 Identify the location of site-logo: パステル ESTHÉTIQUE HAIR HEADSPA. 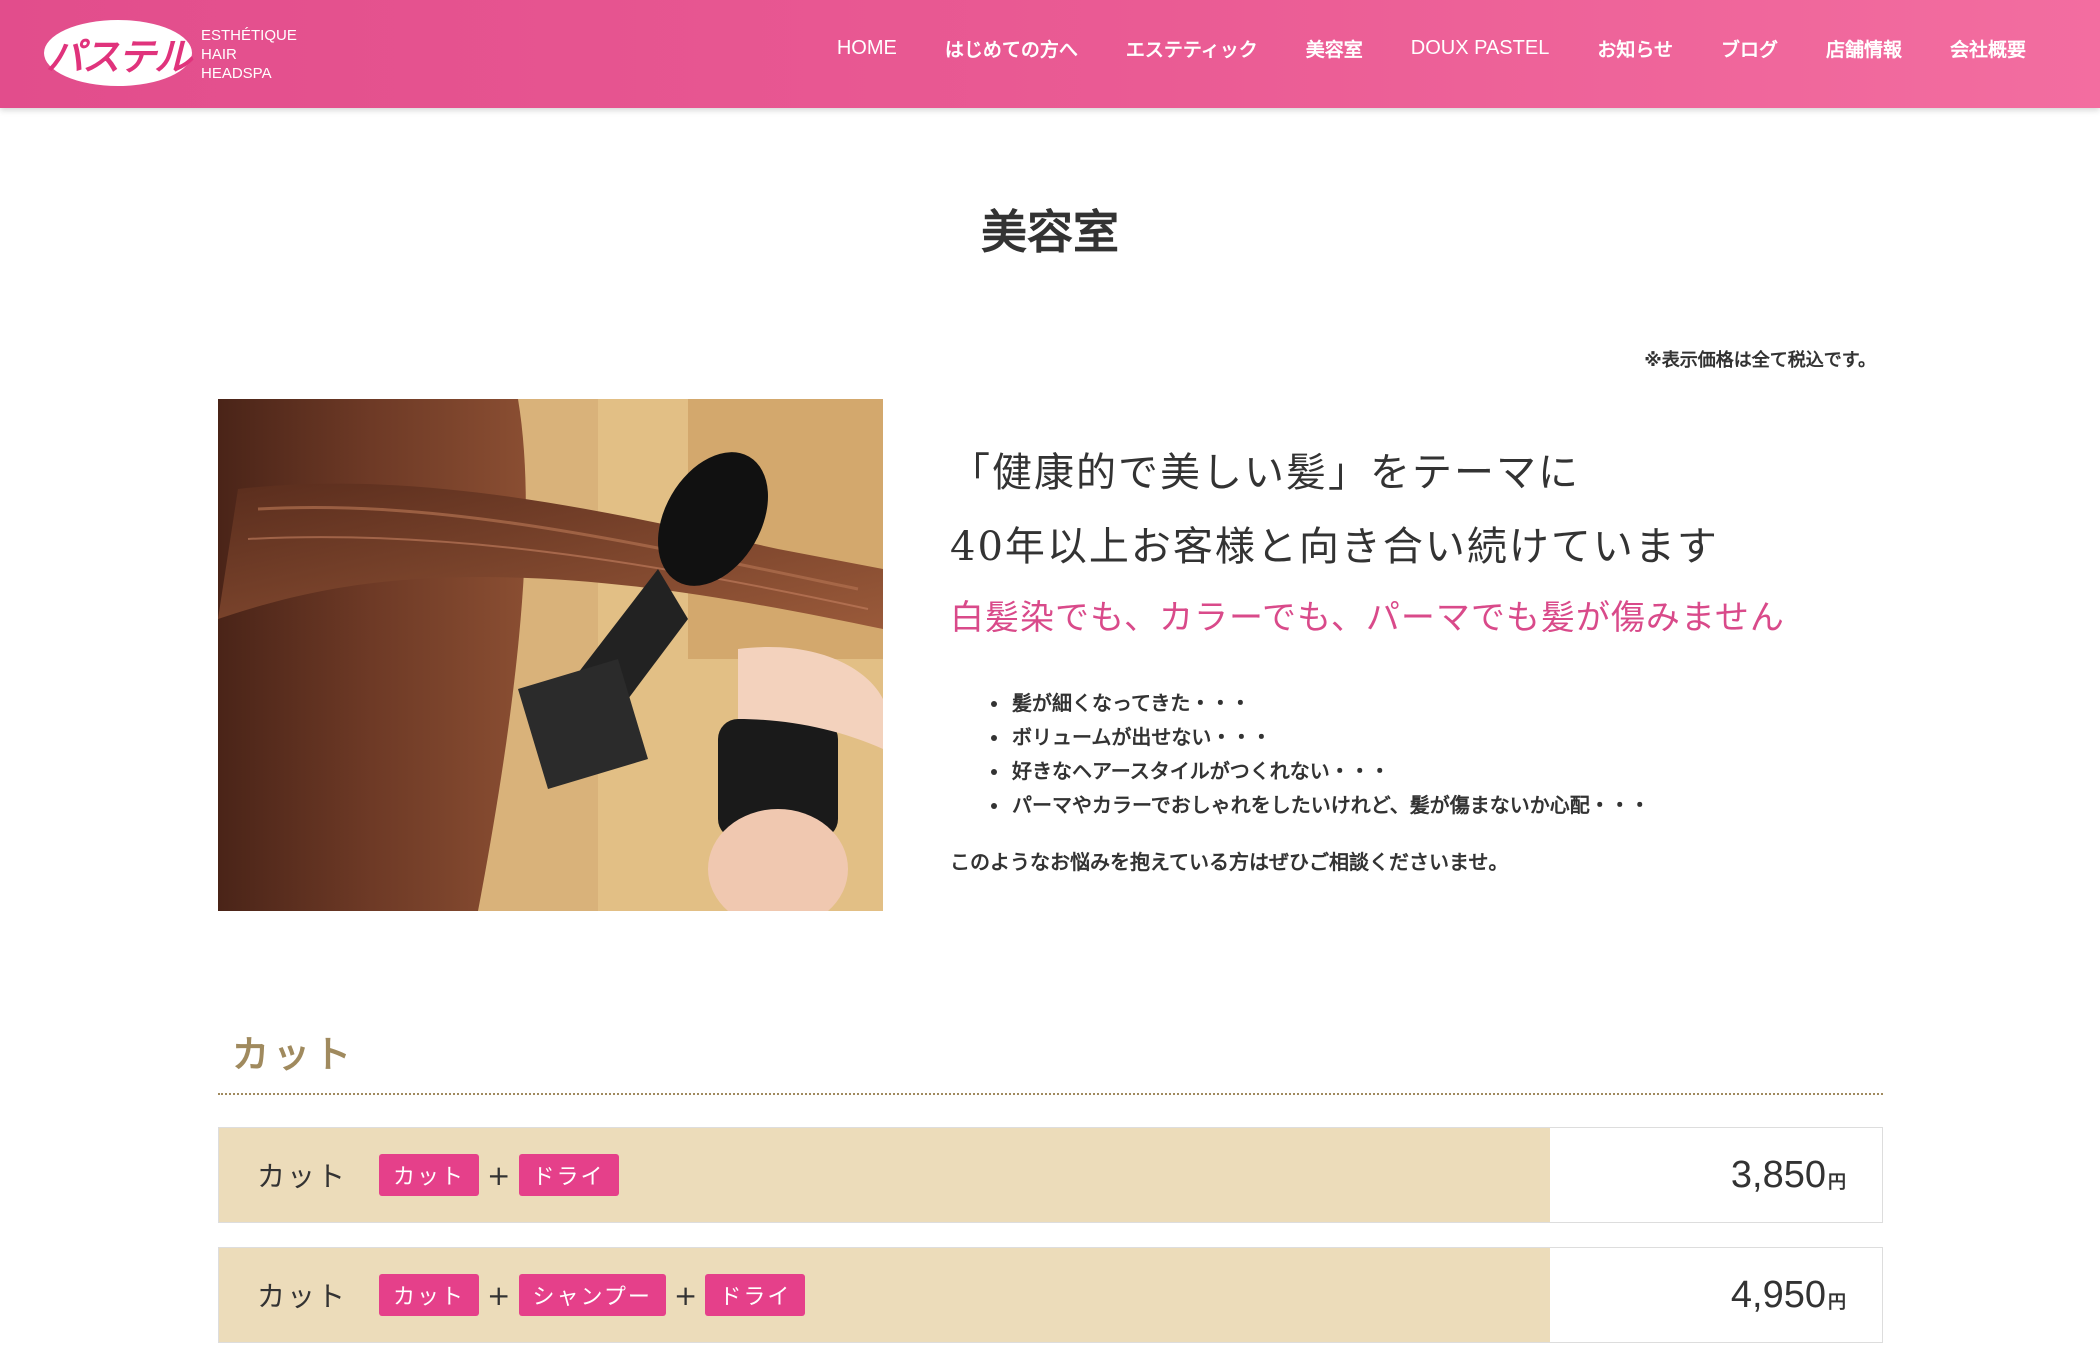
(174, 55).